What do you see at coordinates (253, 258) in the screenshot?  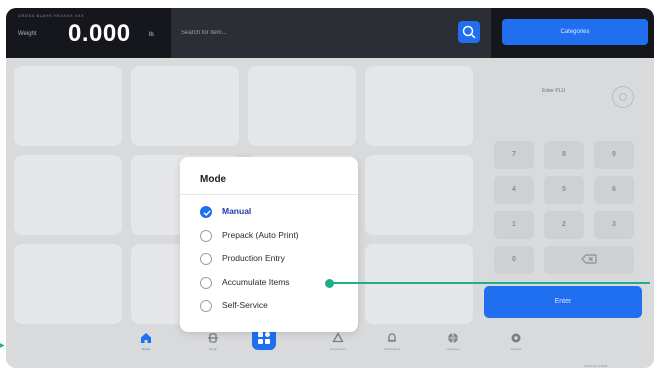 I see `mode-option-label: Production Entry` at bounding box center [253, 258].